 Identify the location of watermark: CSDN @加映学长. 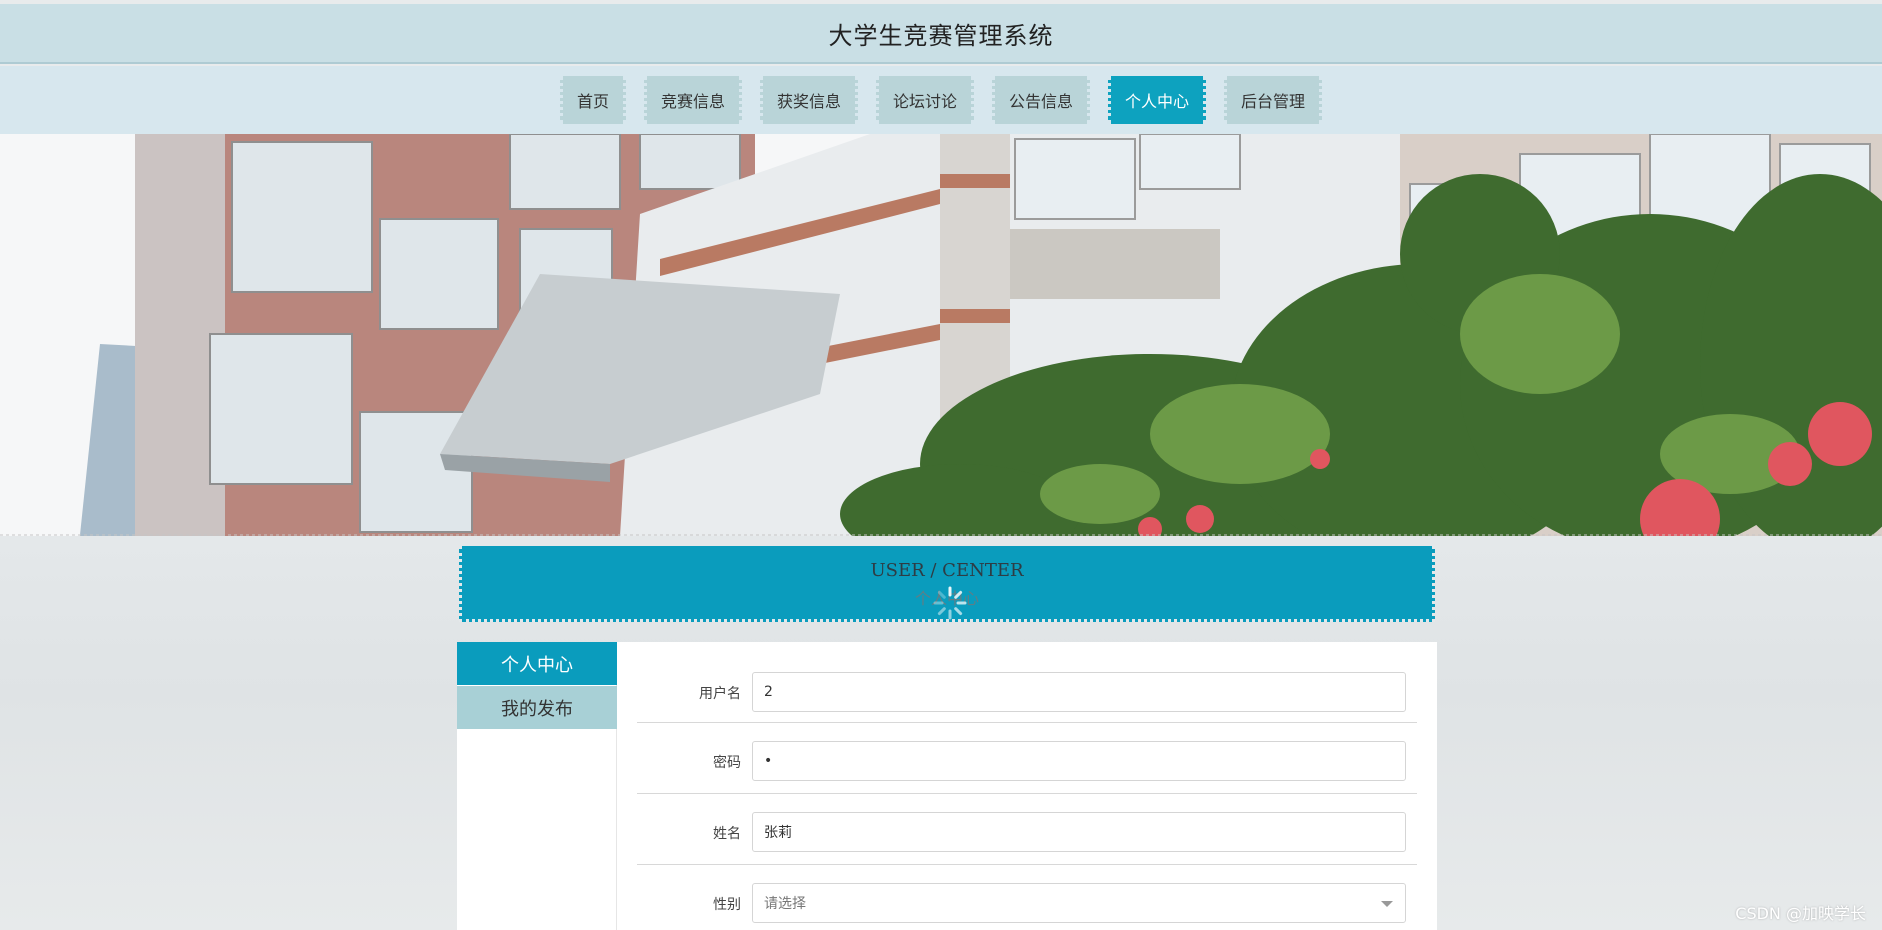
(1800, 913).